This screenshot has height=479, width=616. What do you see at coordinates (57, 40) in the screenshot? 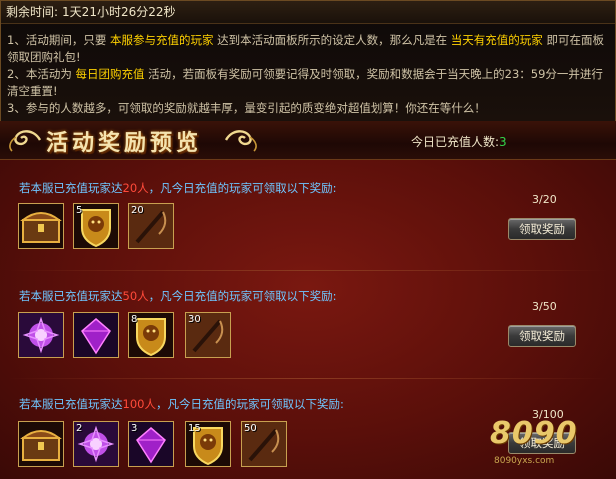
I see `rule-1-text-a: 1、活动期间，只要` at bounding box center [57, 40].